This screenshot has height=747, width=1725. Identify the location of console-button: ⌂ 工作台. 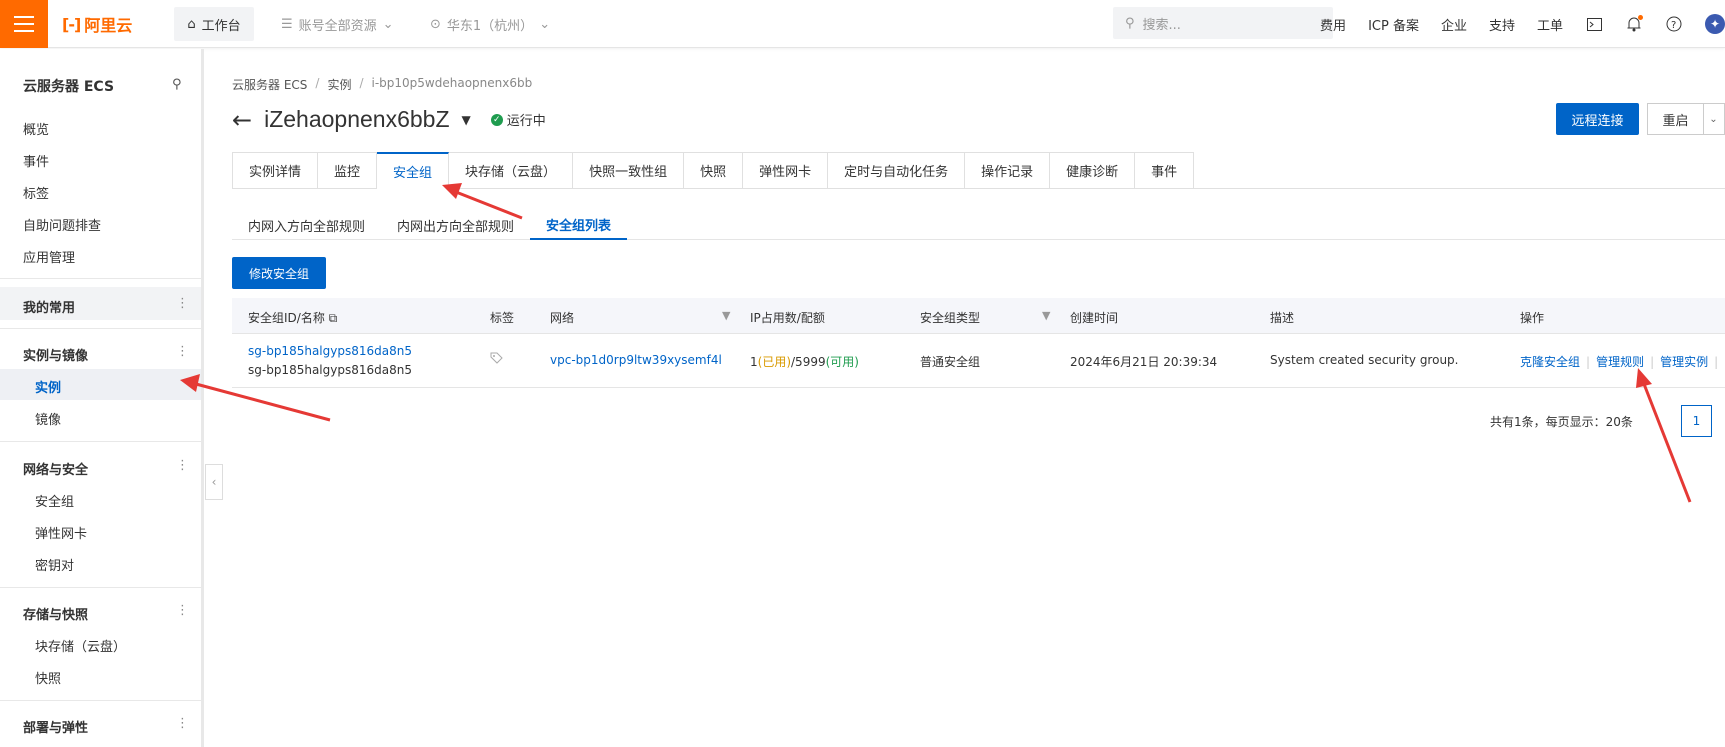
(214, 24).